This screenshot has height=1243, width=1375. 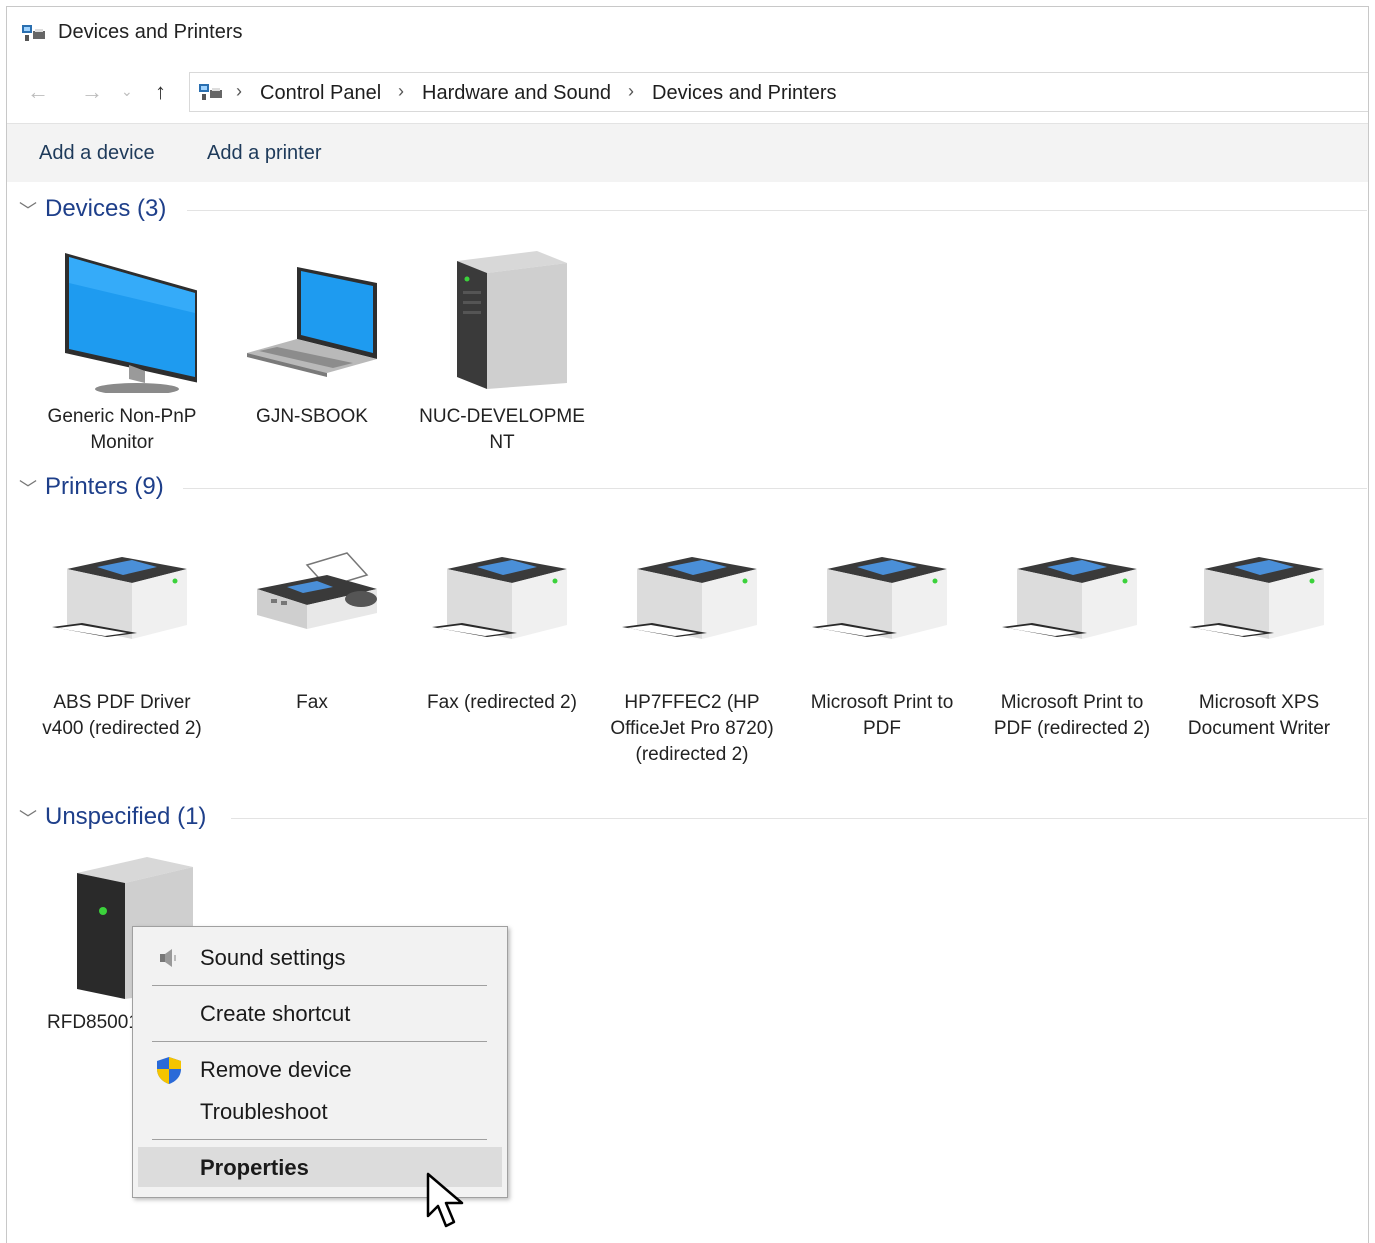 I want to click on breadcrumb-devices-and-printers: Devices and Printers, so click(x=744, y=93).